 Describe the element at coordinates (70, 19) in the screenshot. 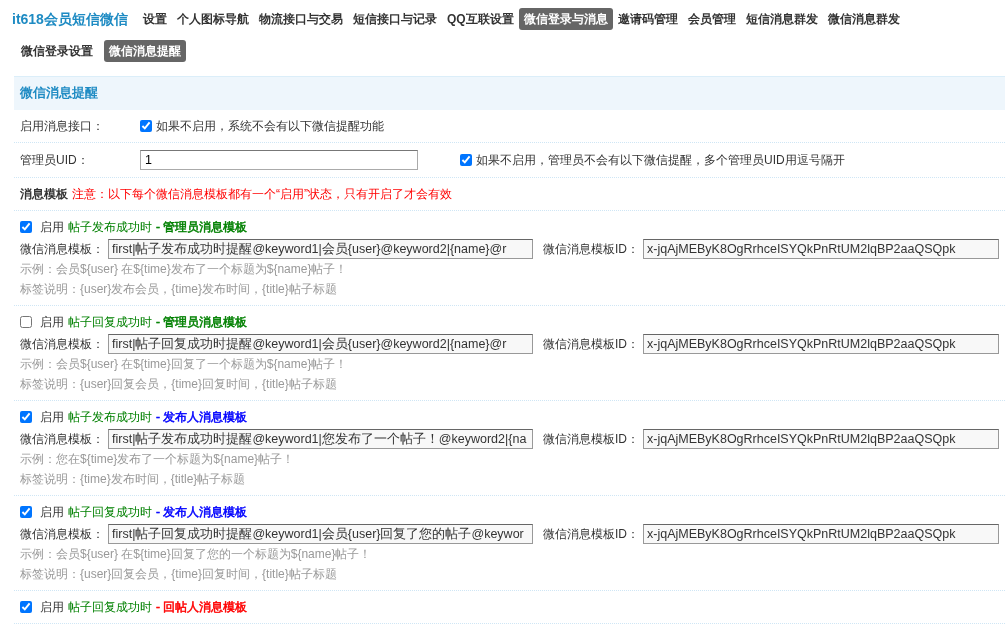

I see `brand-title: it618会员短信微信` at that location.